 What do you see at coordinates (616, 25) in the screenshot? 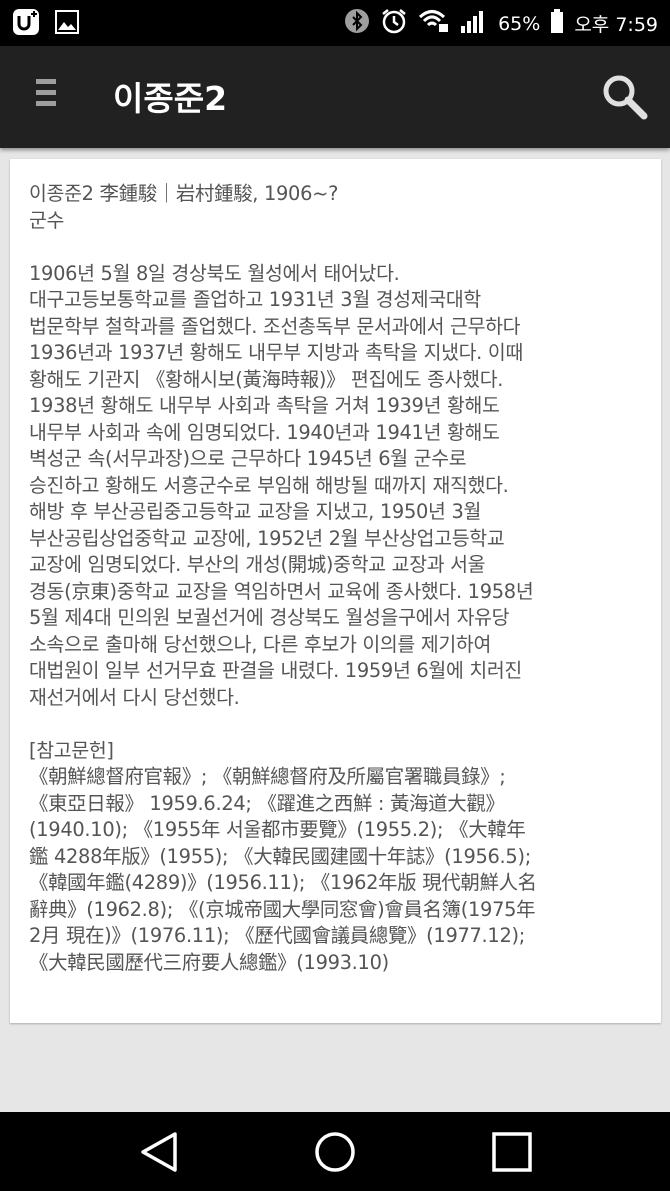
I see `clock: 오후 7:59` at bounding box center [616, 25].